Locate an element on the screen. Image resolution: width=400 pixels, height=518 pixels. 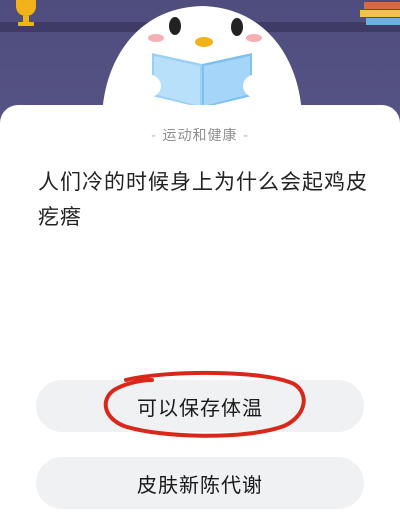
category-left-dash: - is located at coordinates (154, 136).